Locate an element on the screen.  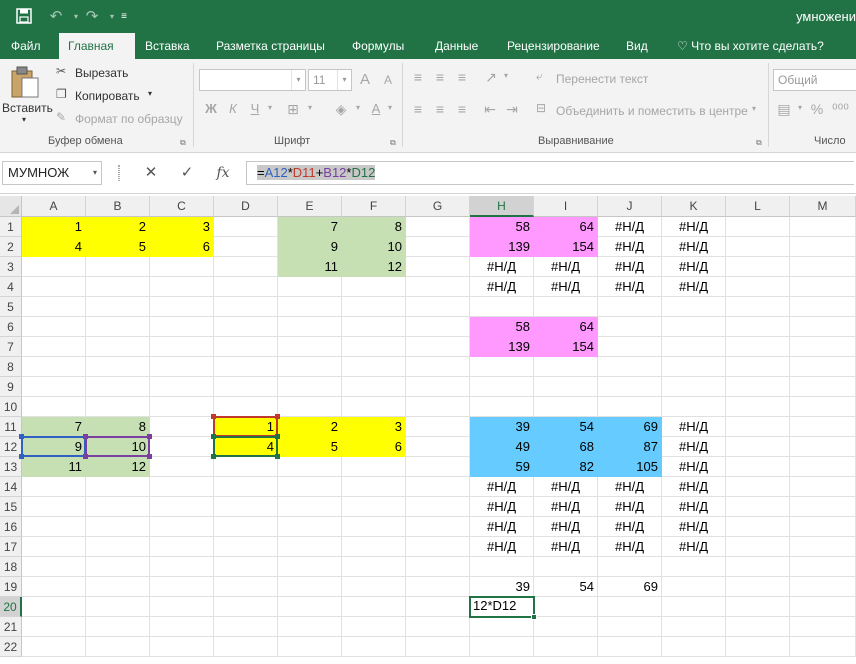
row-header: 2 is located at coordinates (11, 247).